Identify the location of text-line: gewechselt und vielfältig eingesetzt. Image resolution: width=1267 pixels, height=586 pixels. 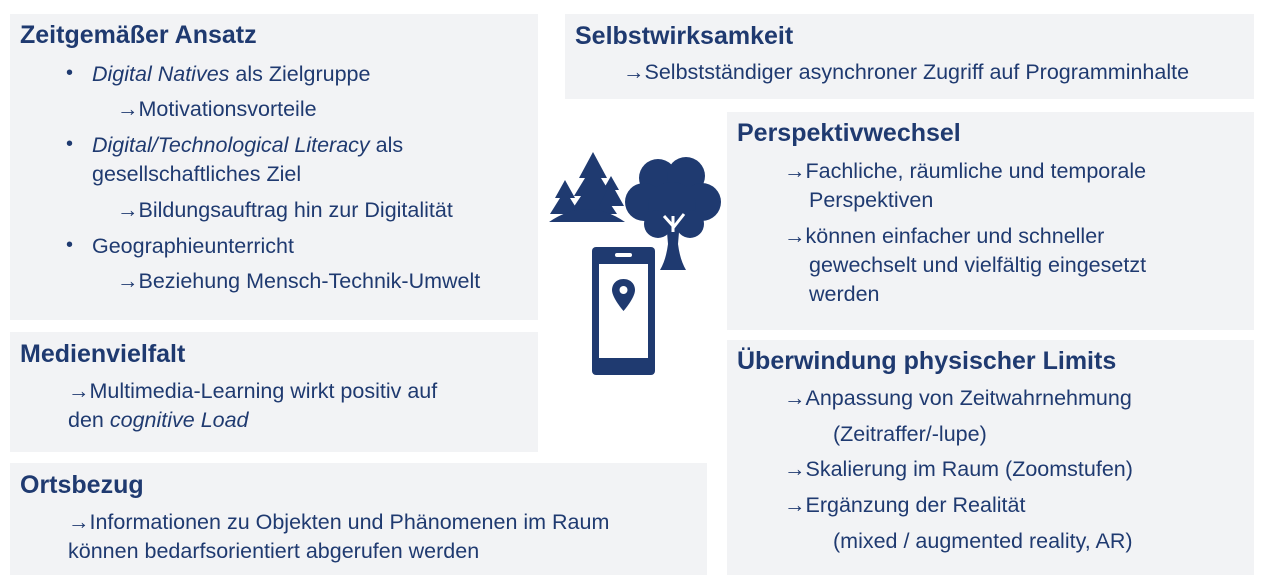
(978, 265).